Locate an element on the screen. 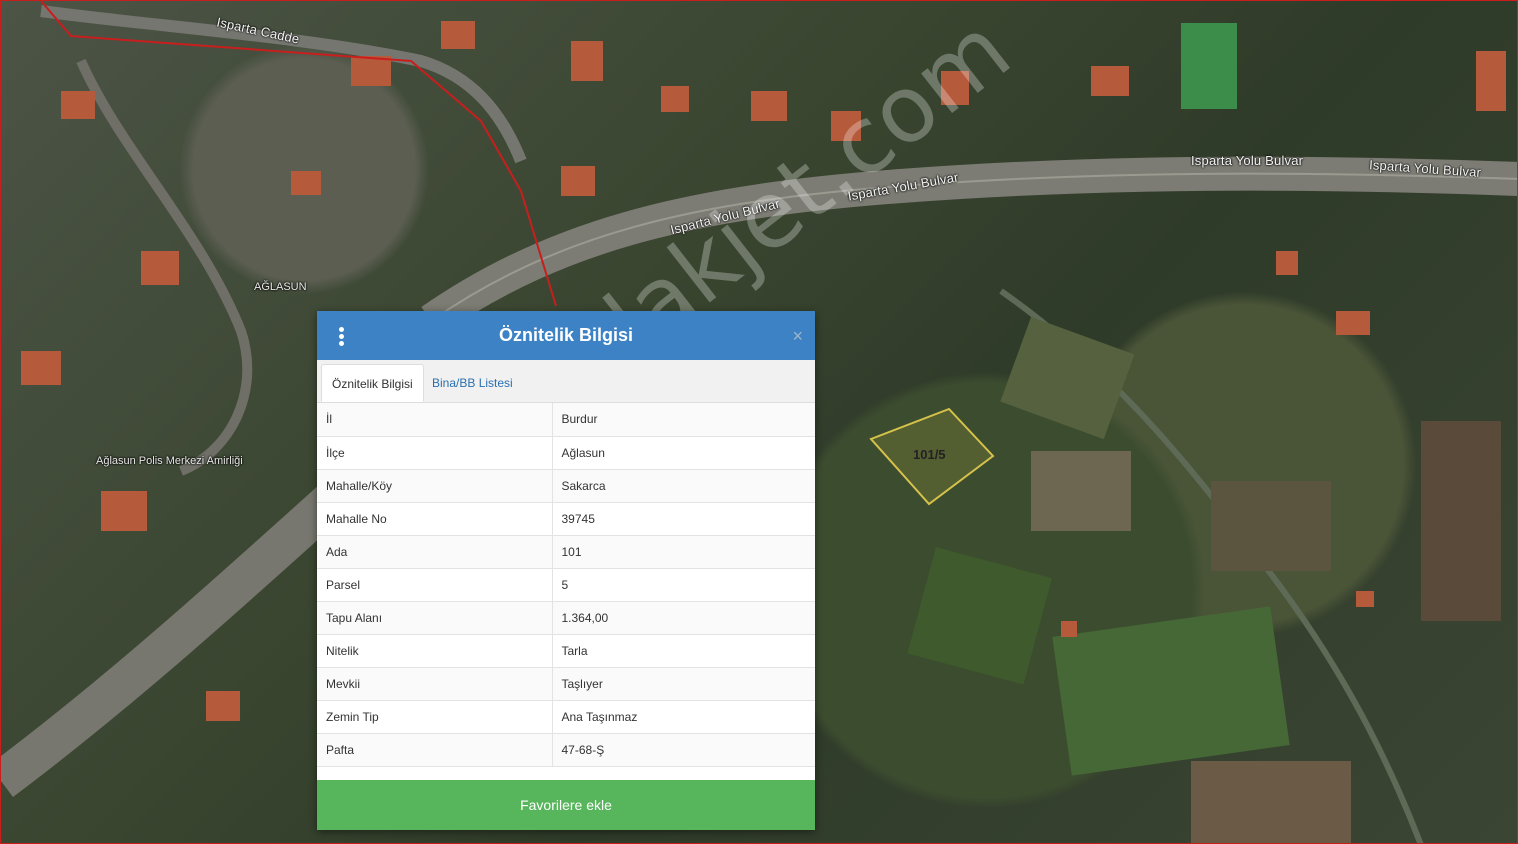 The width and height of the screenshot is (1518, 844). row-value: 5 is located at coordinates (683, 585).